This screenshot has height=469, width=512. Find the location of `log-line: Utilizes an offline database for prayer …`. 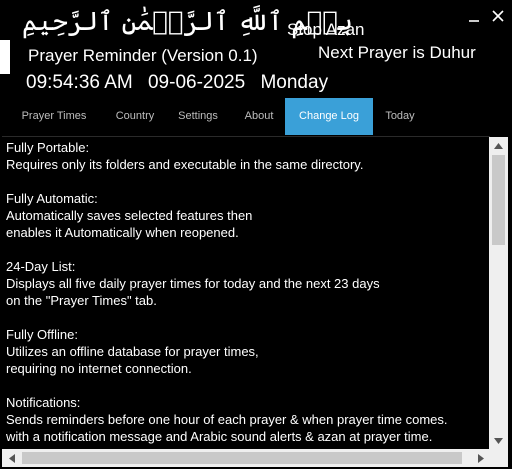

log-line: Utilizes an offline database for prayer … is located at coordinates (132, 351).